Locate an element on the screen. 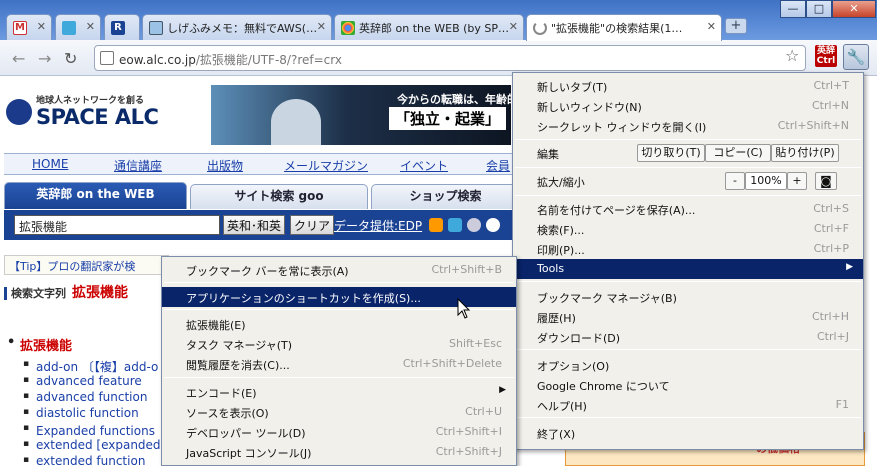  maximize-button: □ is located at coordinates (819, 9).